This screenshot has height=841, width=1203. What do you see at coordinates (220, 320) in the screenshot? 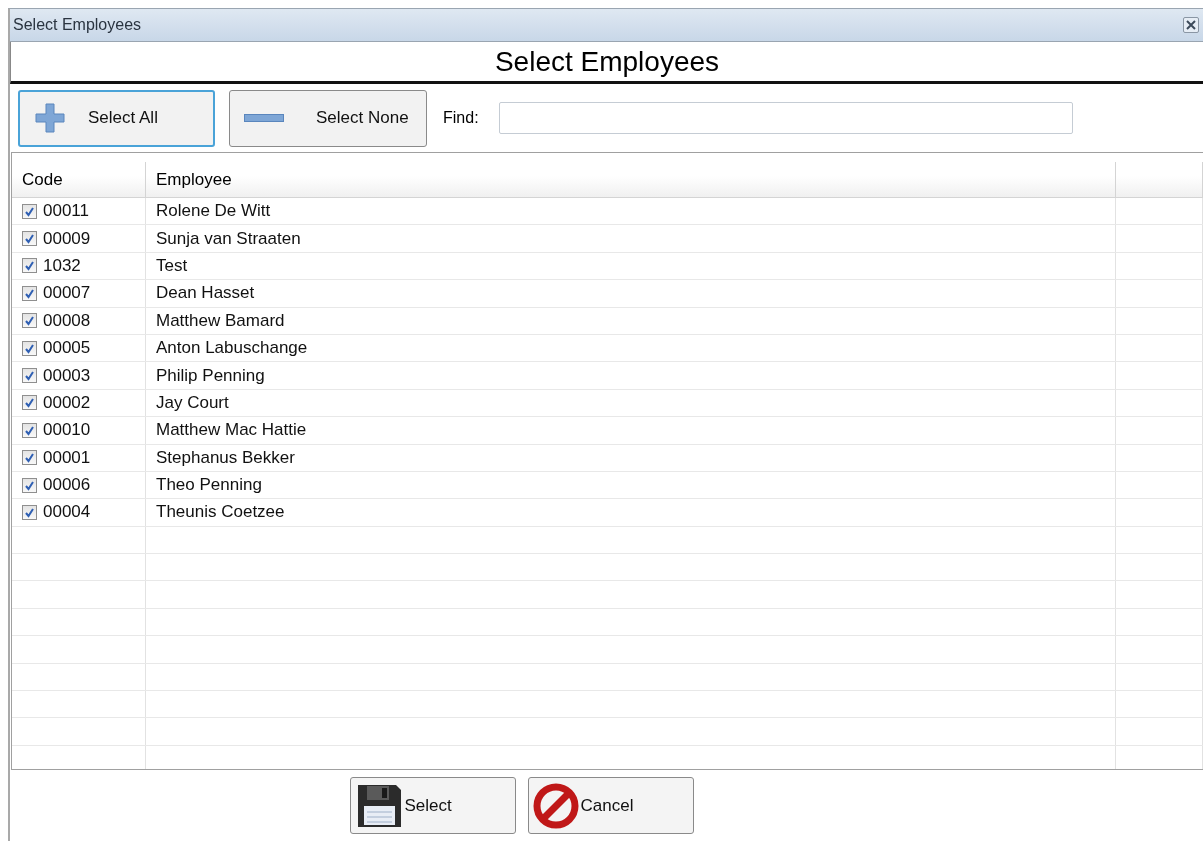
I see `employee-name: Matthew Bamard` at bounding box center [220, 320].